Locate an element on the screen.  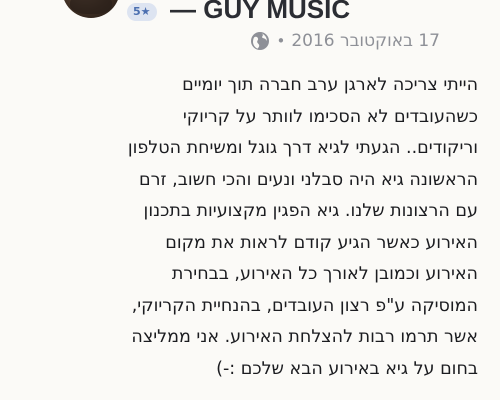
review-text-line: בחום על גיא באירוע הבא שלכם :-) is located at coordinates (347, 368).